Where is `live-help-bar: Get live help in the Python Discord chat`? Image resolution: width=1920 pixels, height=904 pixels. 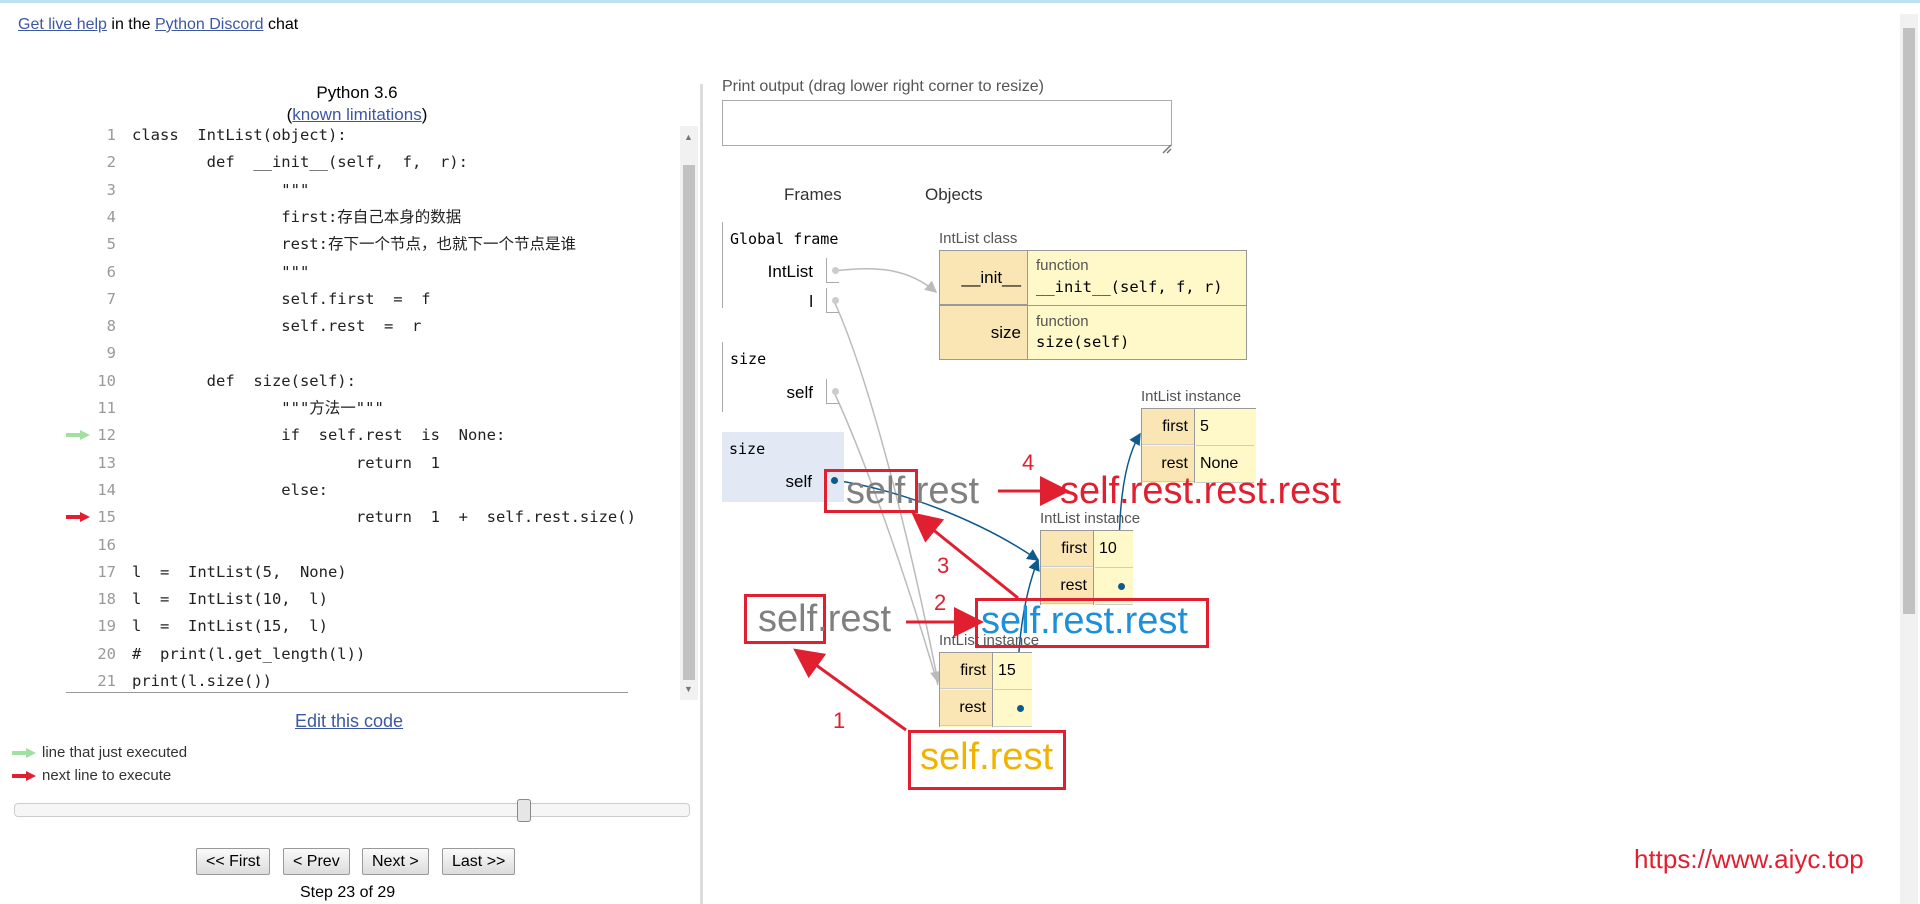 live-help-bar: Get live help in the Python Discord chat is located at coordinates (158, 25).